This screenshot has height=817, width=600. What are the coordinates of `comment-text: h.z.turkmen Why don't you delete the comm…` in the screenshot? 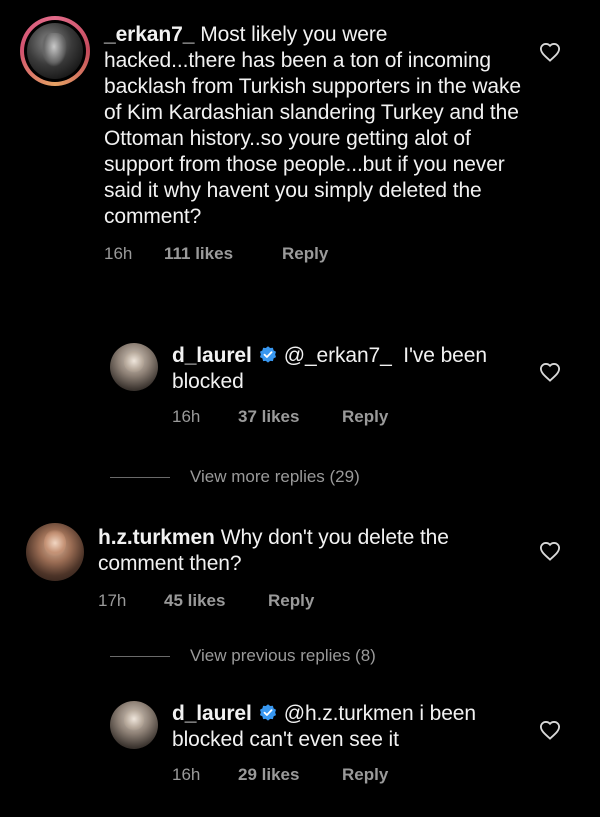 It's located at (298, 551).